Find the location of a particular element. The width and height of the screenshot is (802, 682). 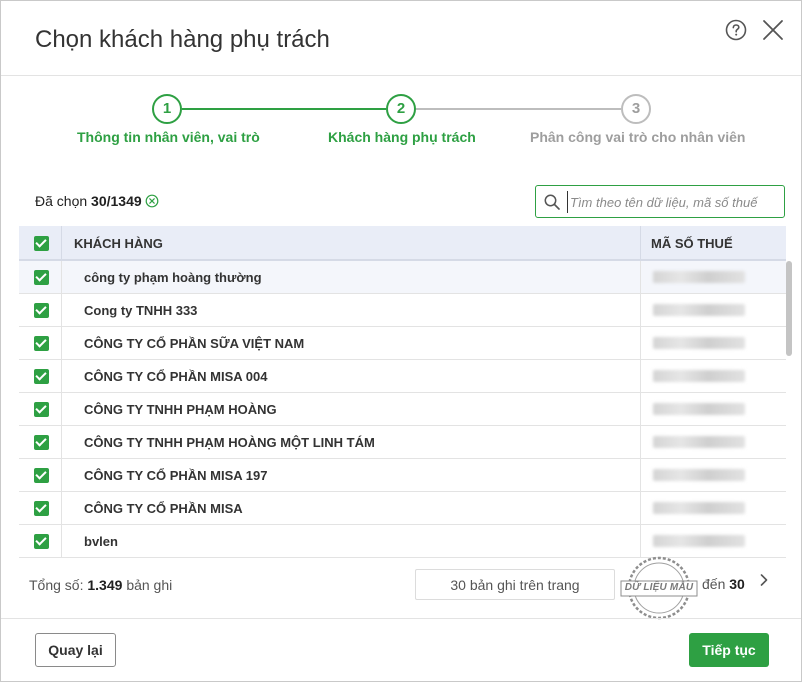

select-all-checkbox is located at coordinates (41, 243).